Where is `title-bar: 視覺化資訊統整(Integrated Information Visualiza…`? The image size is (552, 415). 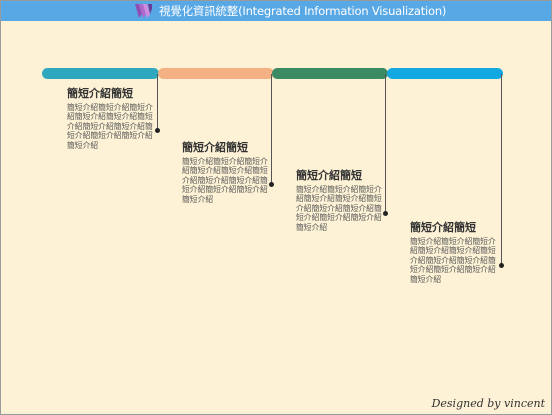 title-bar: 視覺化資訊統整(Integrated Information Visualiza… is located at coordinates (276, 11).